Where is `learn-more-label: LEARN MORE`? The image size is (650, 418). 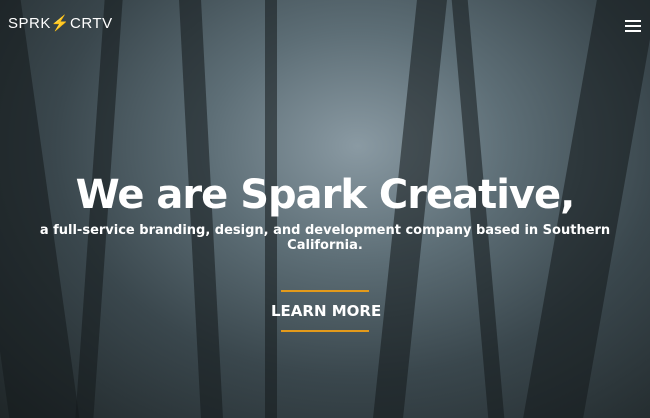
learn-more-label: LEARN MORE is located at coordinates (326, 311).